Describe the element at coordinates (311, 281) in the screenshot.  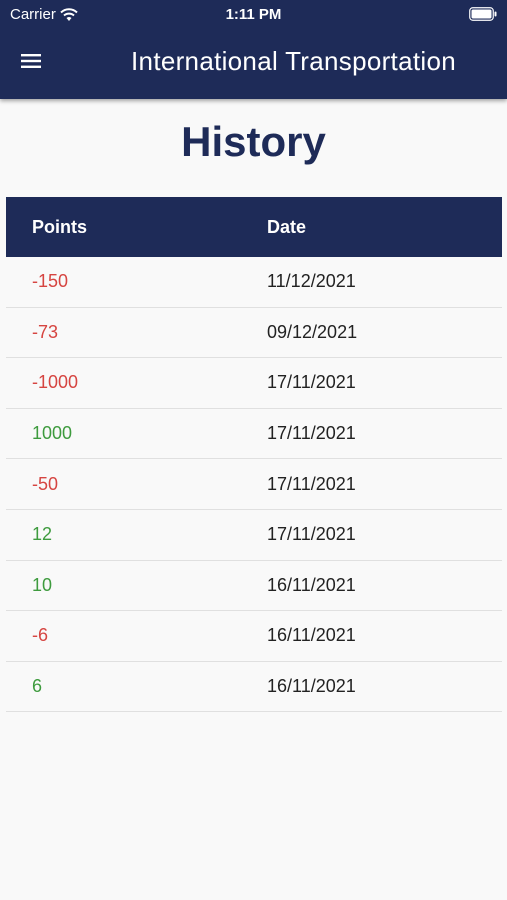
I see `date-value: 11/12/2021` at that location.